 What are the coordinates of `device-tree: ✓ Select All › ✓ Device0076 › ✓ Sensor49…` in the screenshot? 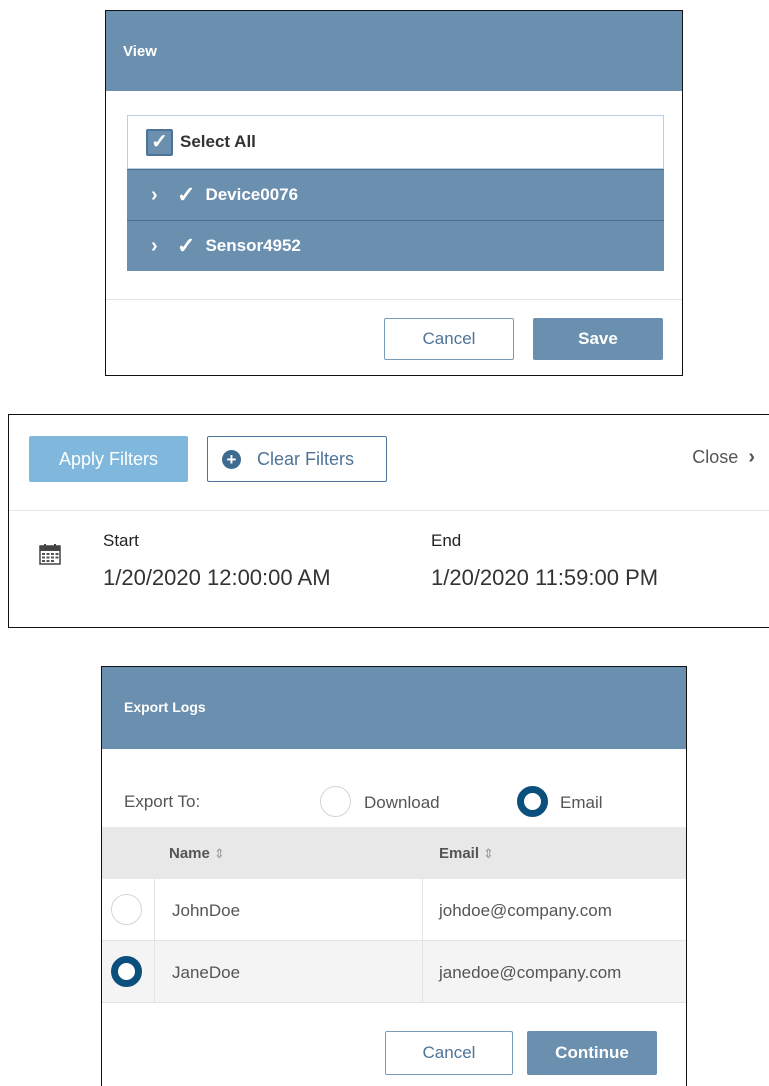 It's located at (395, 193).